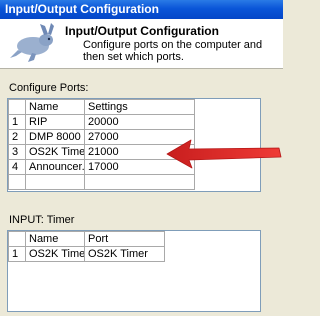 This screenshot has width=320, height=316. Describe the element at coordinates (55, 122) in the screenshot. I see `cell-name: RIP` at that location.